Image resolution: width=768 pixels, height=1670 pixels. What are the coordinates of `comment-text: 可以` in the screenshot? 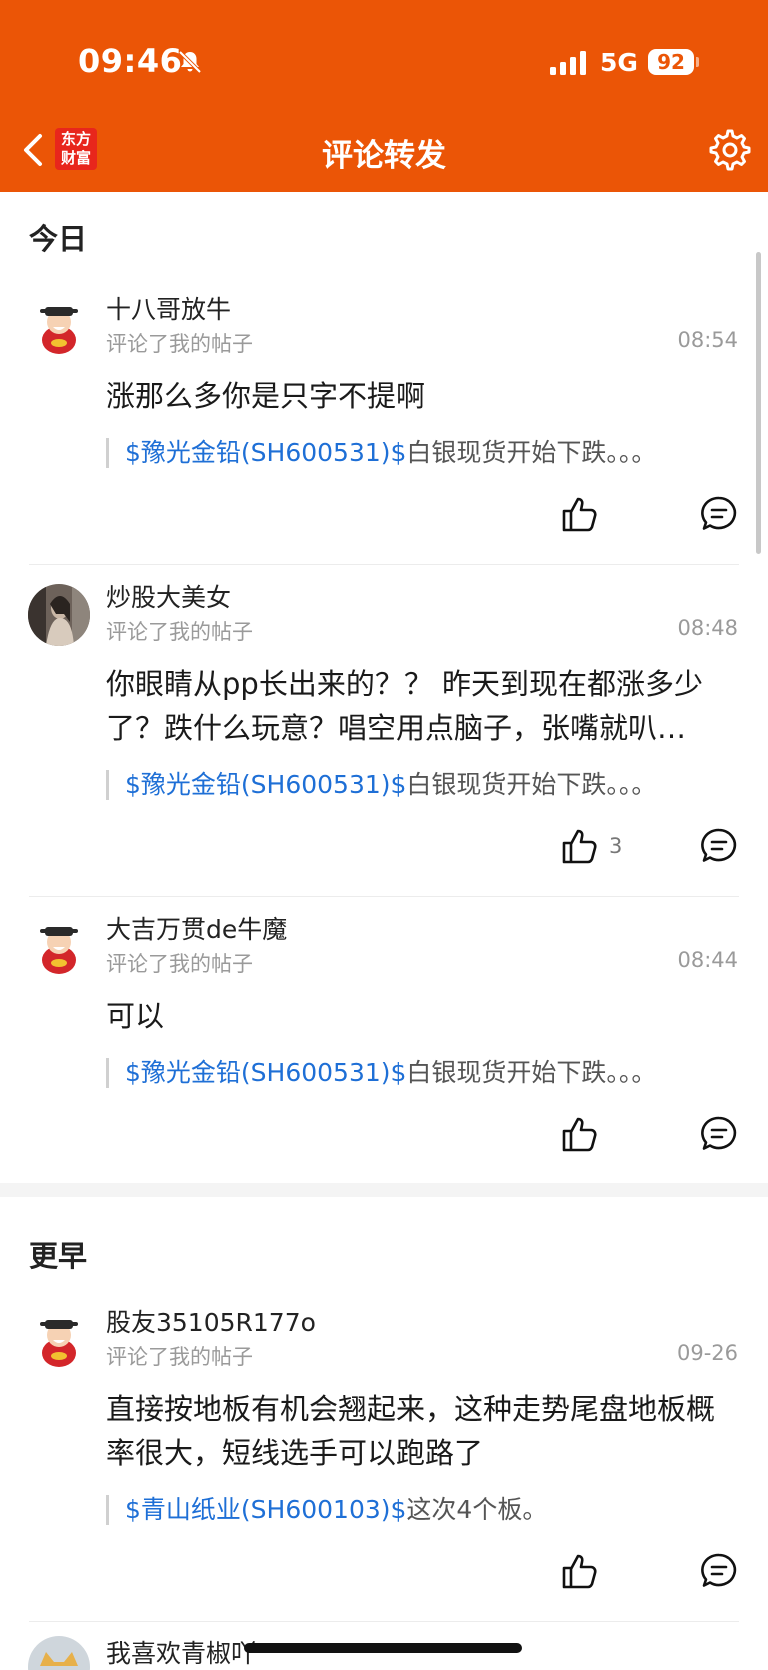 It's located at (421, 1016).